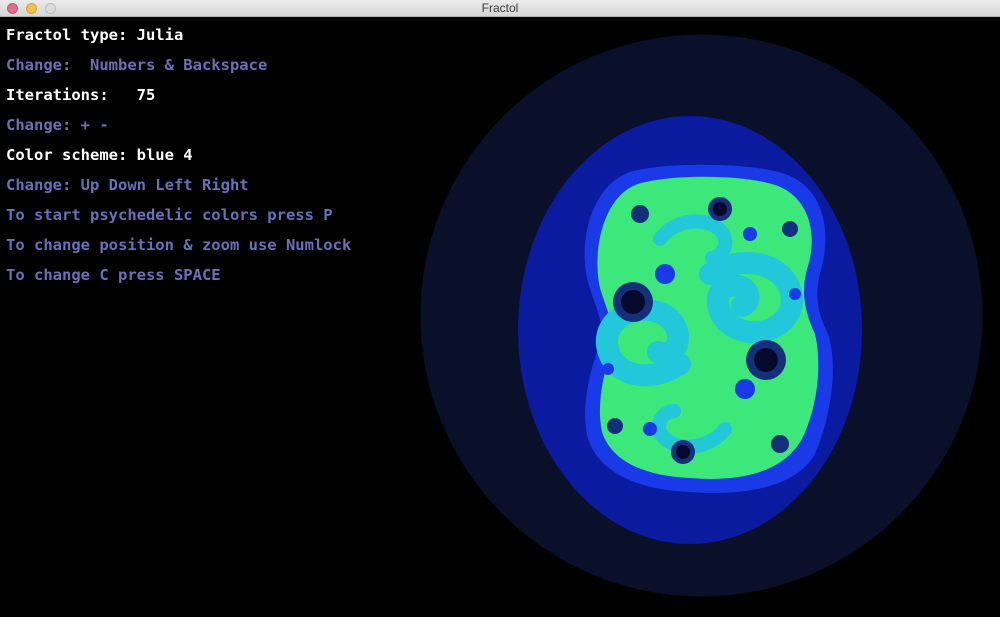 The width and height of the screenshot is (1000, 617). What do you see at coordinates (81, 95) in the screenshot?
I see `hud-iterations: Iterations: 75` at bounding box center [81, 95].